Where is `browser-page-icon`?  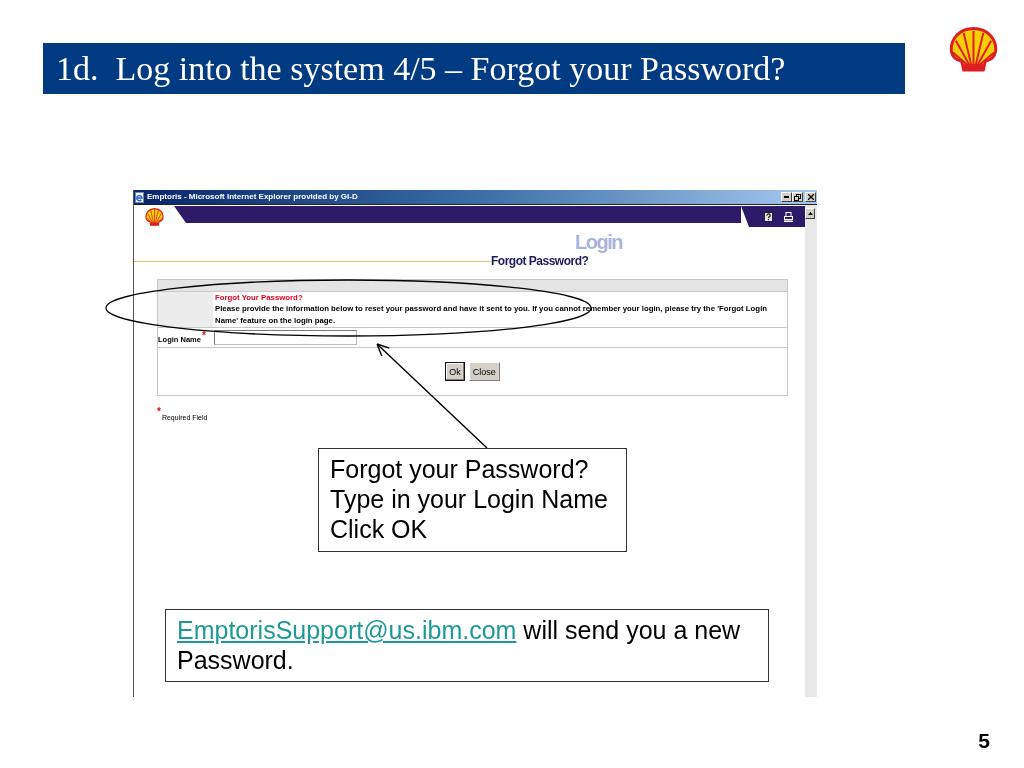 browser-page-icon is located at coordinates (140, 197).